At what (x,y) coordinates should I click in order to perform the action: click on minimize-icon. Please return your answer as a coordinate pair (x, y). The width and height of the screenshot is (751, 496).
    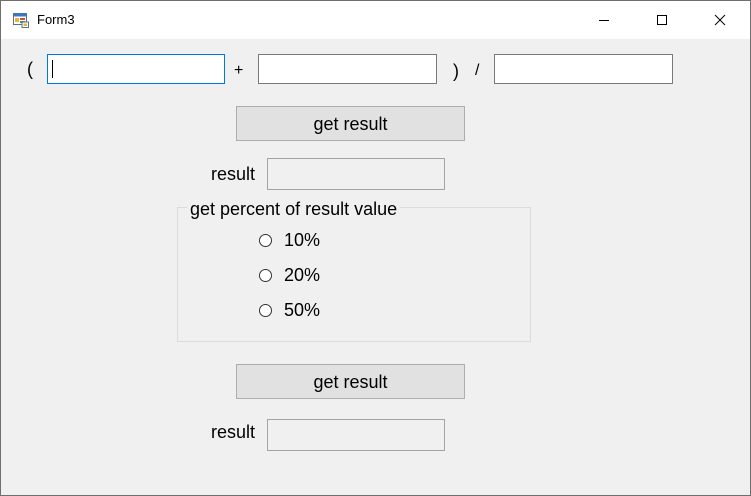
    Looking at the image, I should click on (604, 20).